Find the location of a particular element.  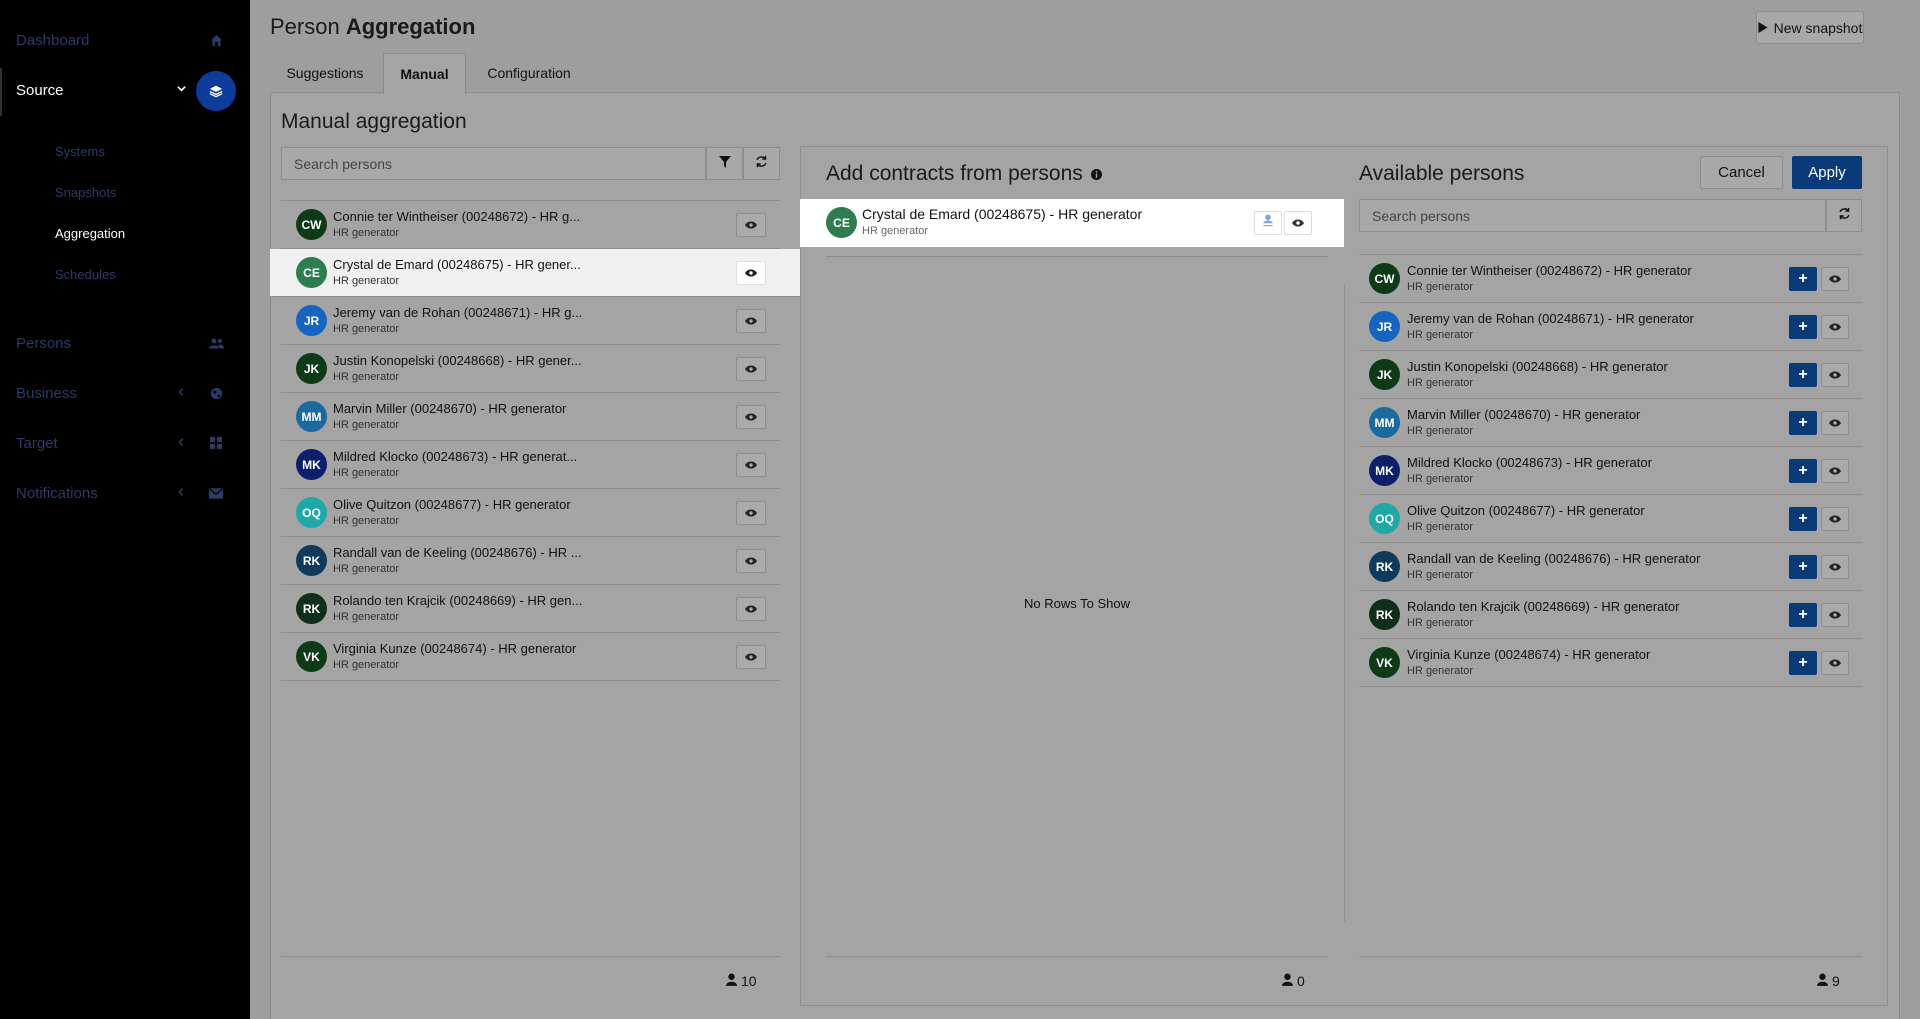

tab-manual: Manual is located at coordinates (424, 73).